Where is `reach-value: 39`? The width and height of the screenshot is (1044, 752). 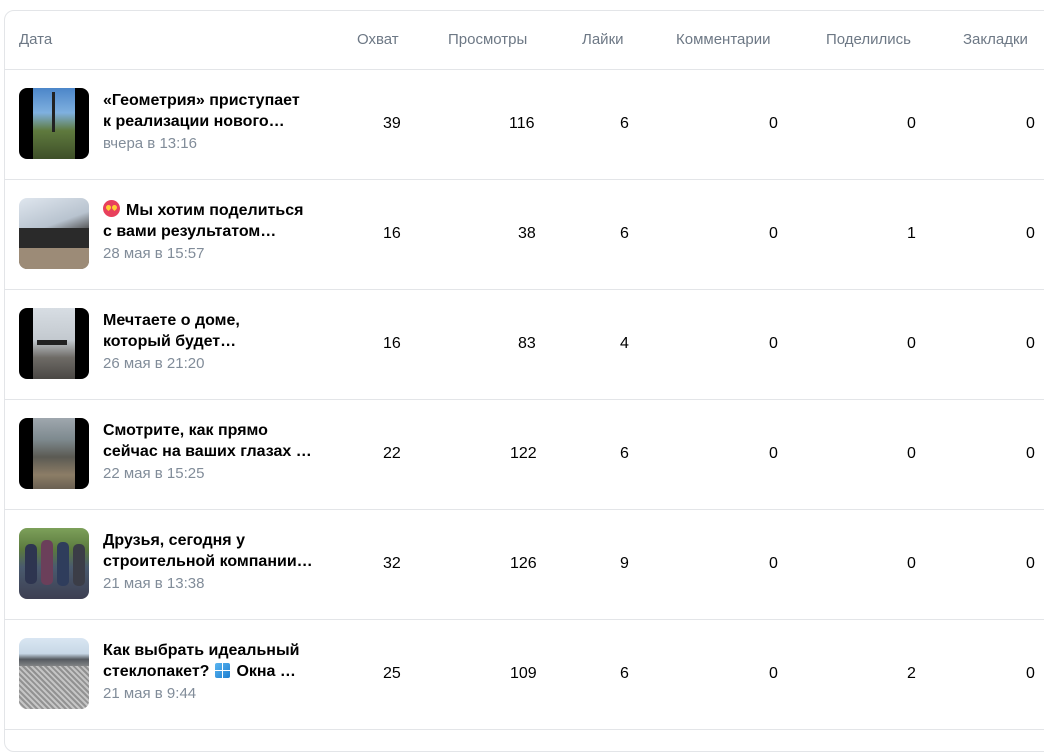
reach-value: 39 is located at coordinates (392, 123).